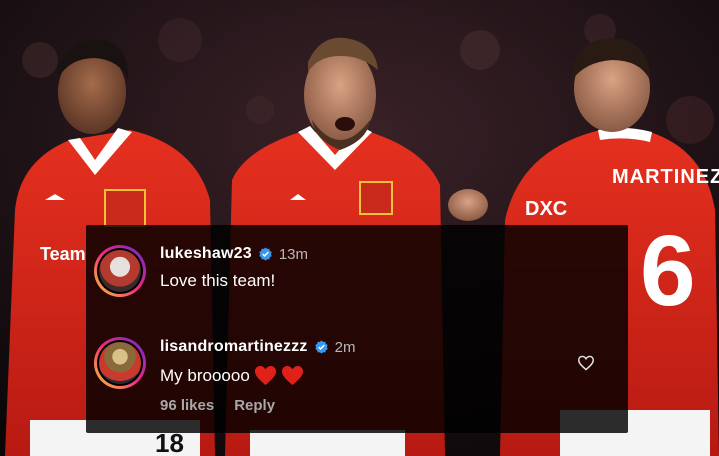 The image size is (719, 456). What do you see at coordinates (665, 177) in the screenshot?
I see `svg-text: MARTINEZ` at bounding box center [665, 177].